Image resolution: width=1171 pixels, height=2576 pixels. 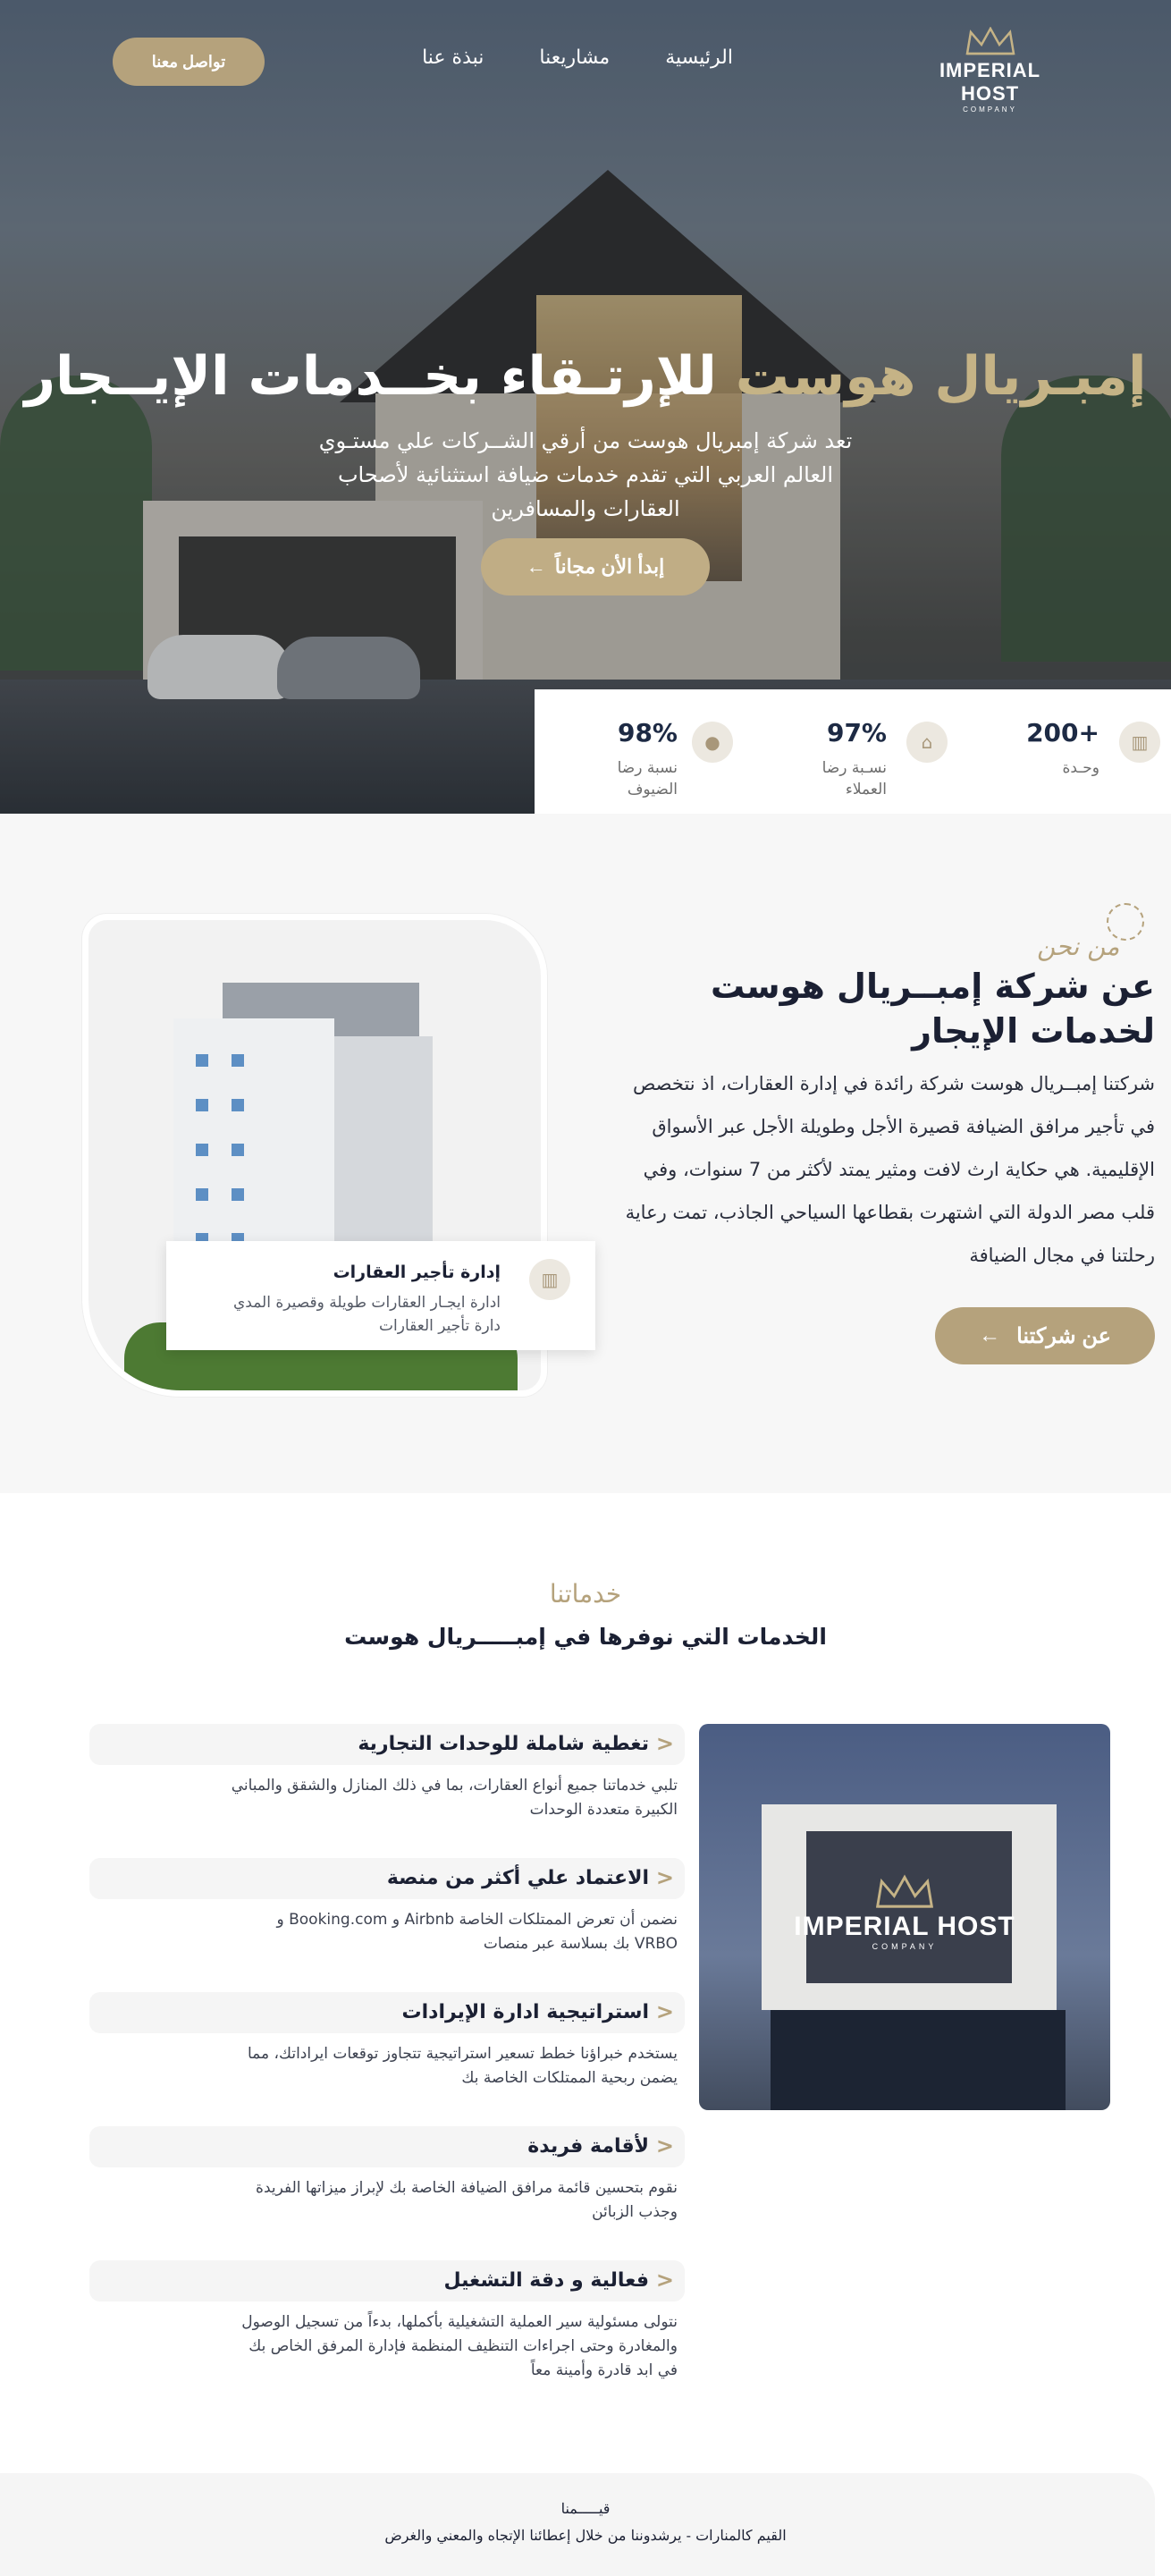 What do you see at coordinates (1062, 732) in the screenshot?
I see `stat-value: +200` at bounding box center [1062, 732].